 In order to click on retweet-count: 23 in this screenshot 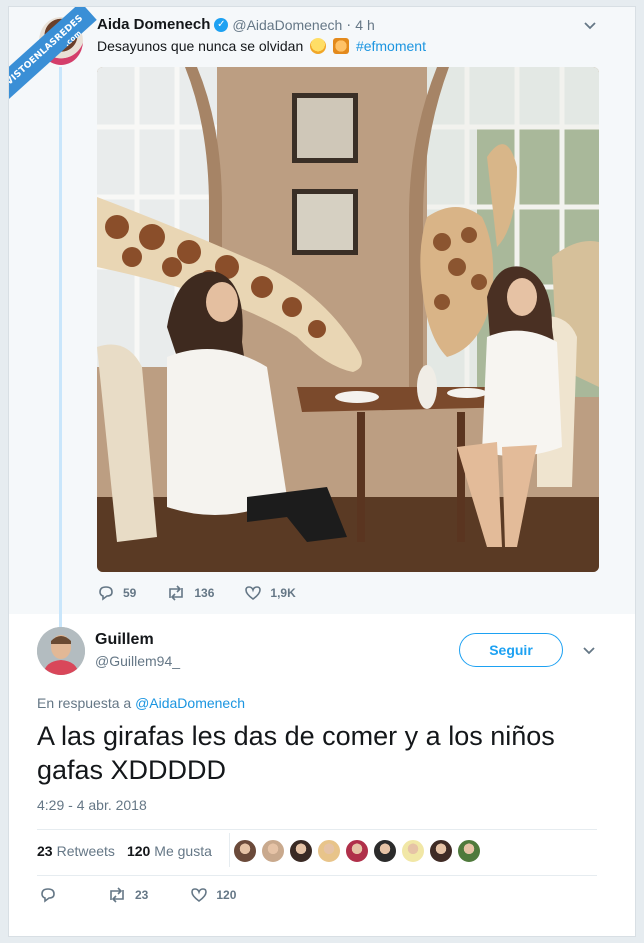, I will do `click(142, 895)`.